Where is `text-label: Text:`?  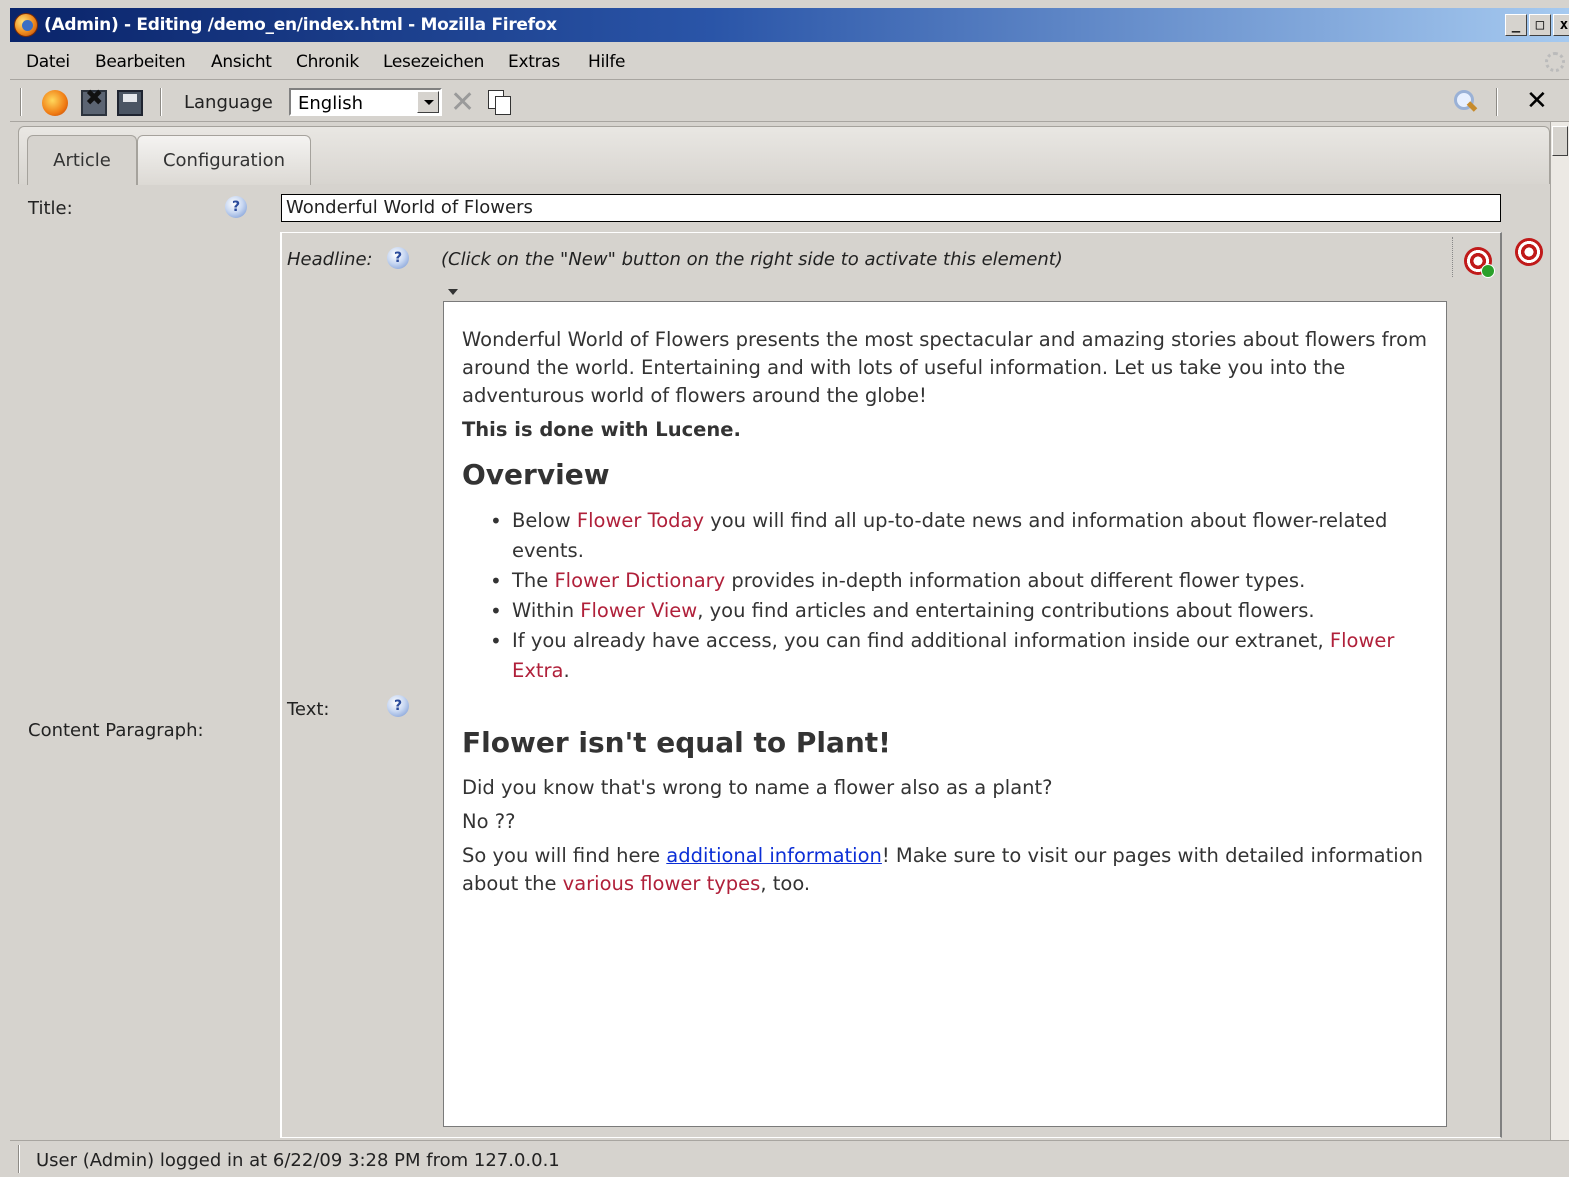 text-label: Text: is located at coordinates (308, 709).